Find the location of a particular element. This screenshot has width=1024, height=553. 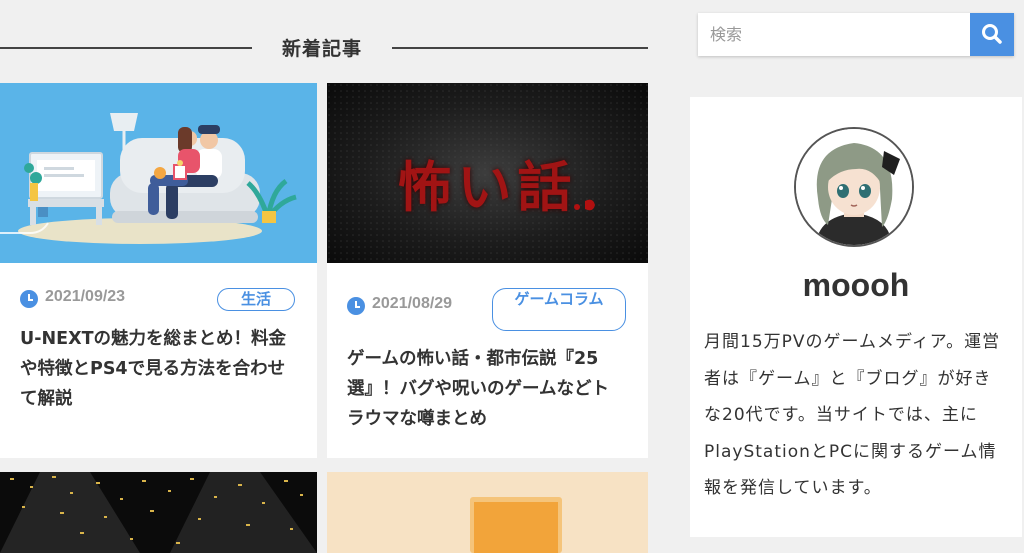

avatar-illustration is located at coordinates (854, 187).